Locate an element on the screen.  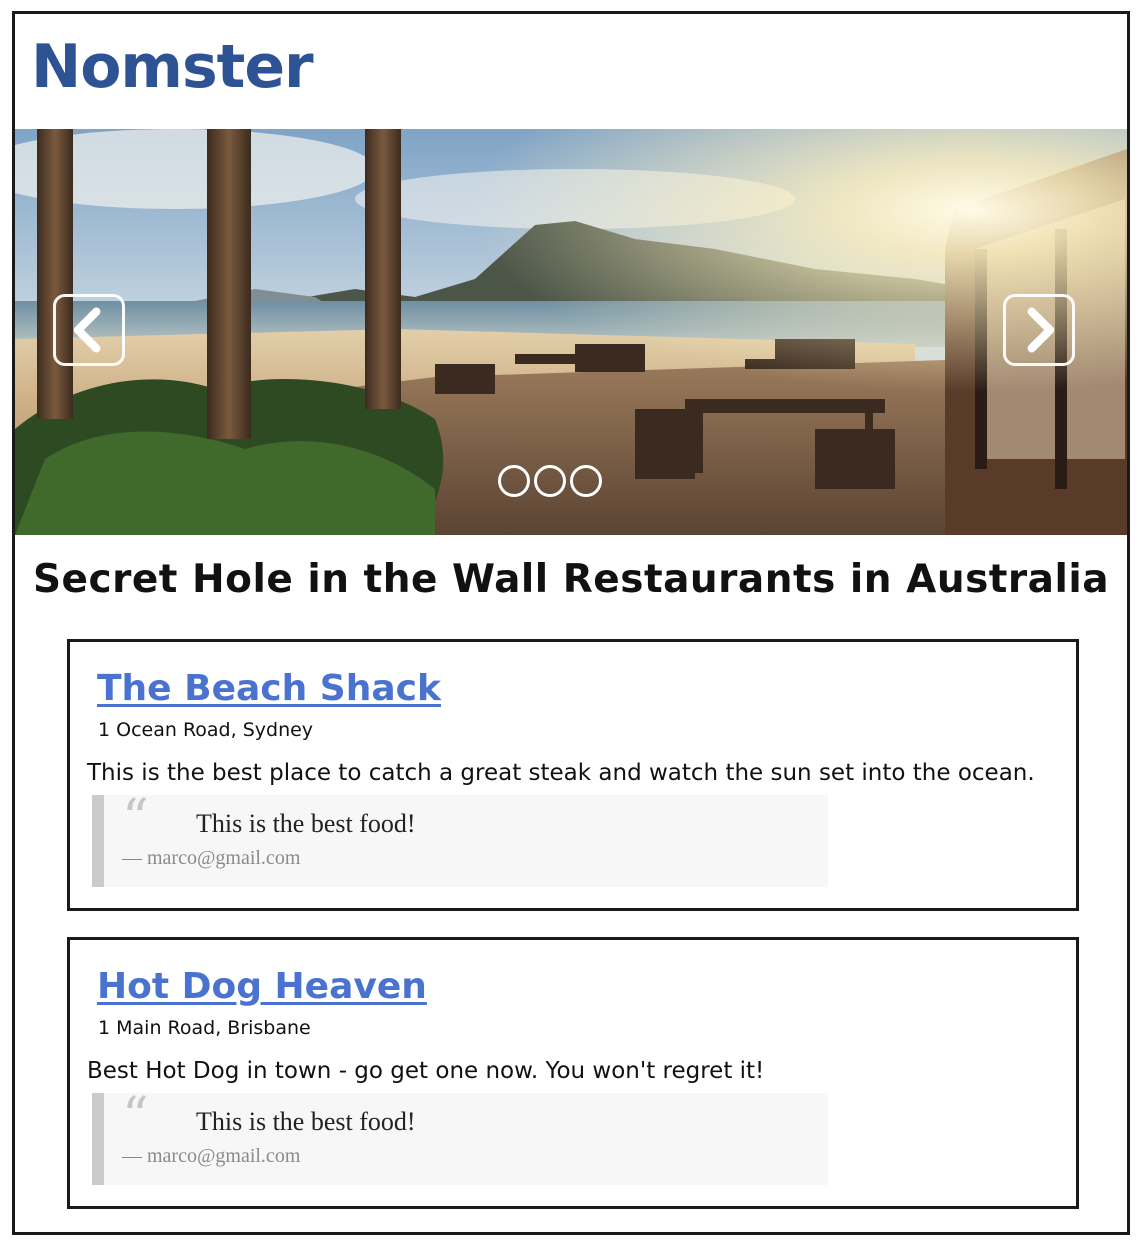
carousel-prev-button is located at coordinates (89, 330).